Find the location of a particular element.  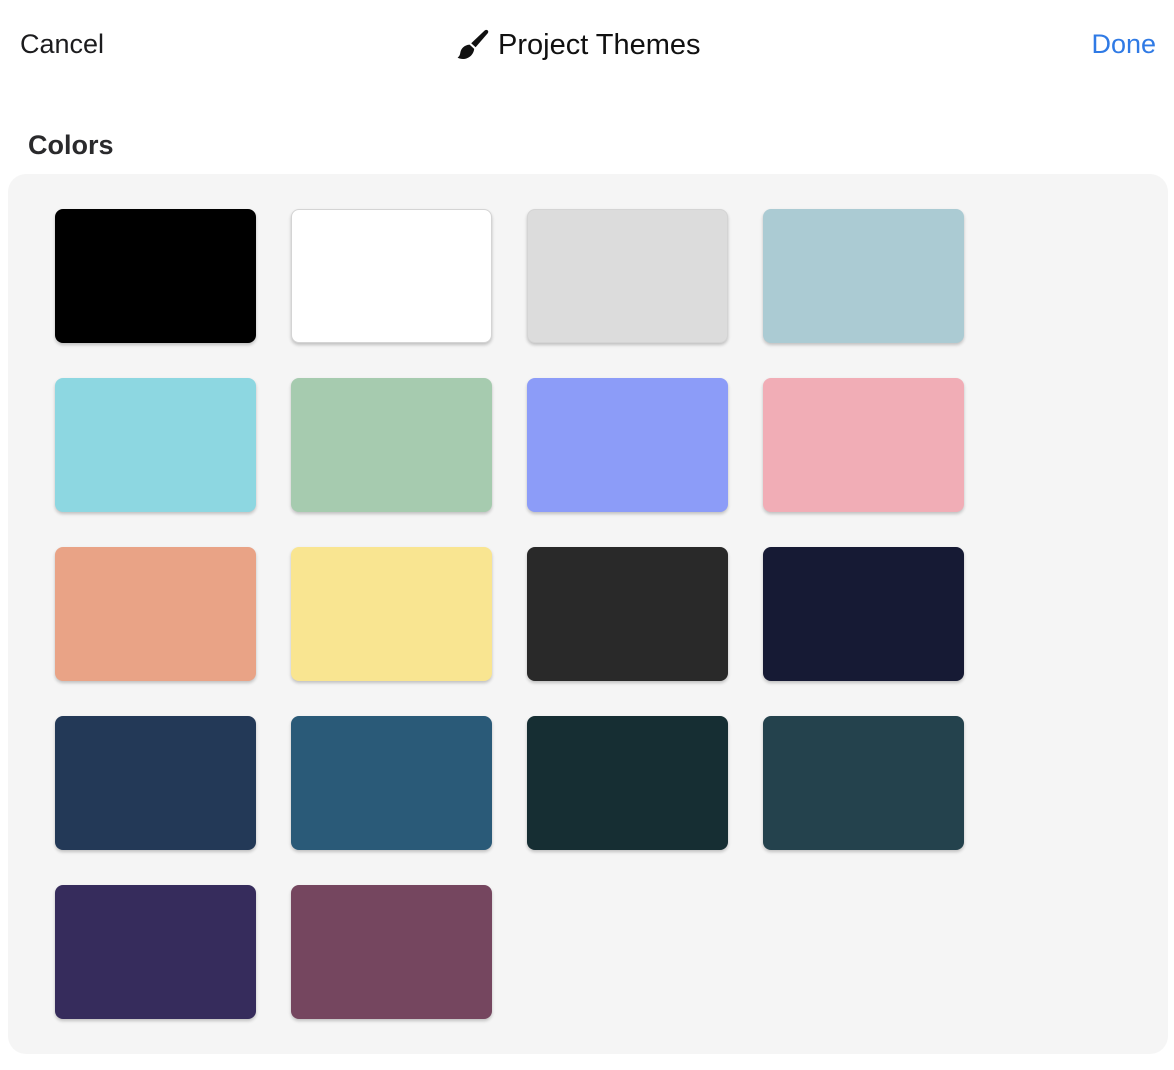

paintbrush-icon is located at coordinates (473, 45).